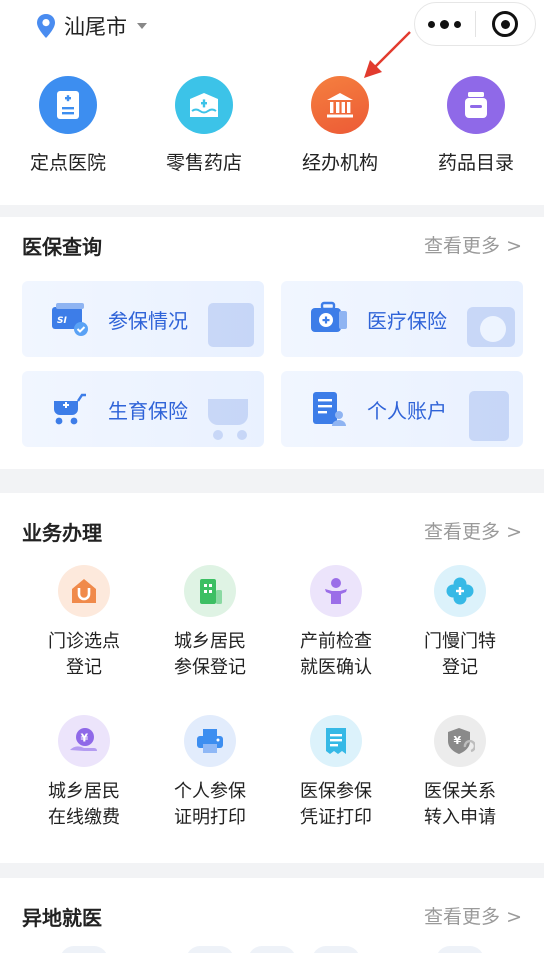  What do you see at coordinates (336, 741) in the screenshot?
I see `receipt-icon` at bounding box center [336, 741].